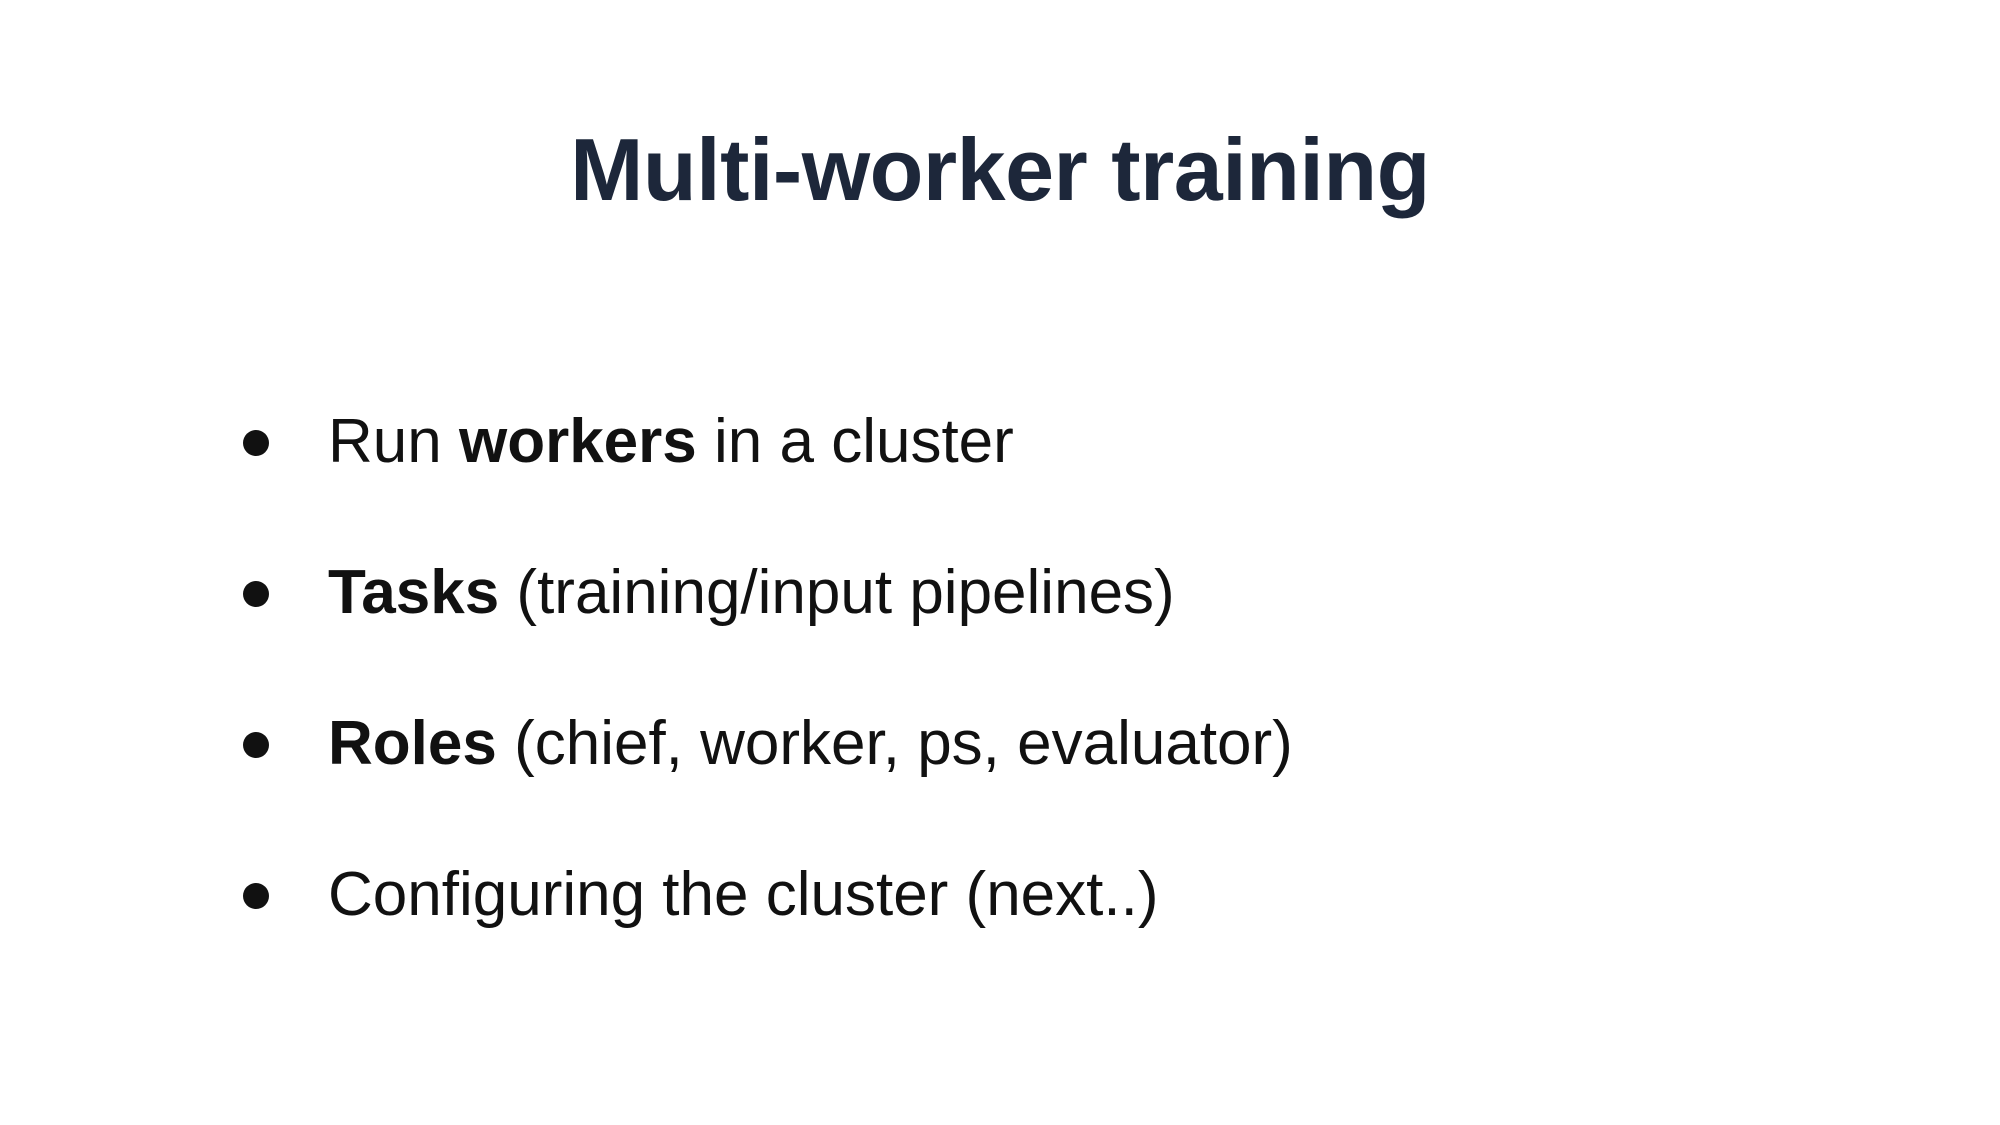 The width and height of the screenshot is (2000, 1125). What do you see at coordinates (414, 592) in the screenshot?
I see `bullet-text-bold: Tasks` at bounding box center [414, 592].